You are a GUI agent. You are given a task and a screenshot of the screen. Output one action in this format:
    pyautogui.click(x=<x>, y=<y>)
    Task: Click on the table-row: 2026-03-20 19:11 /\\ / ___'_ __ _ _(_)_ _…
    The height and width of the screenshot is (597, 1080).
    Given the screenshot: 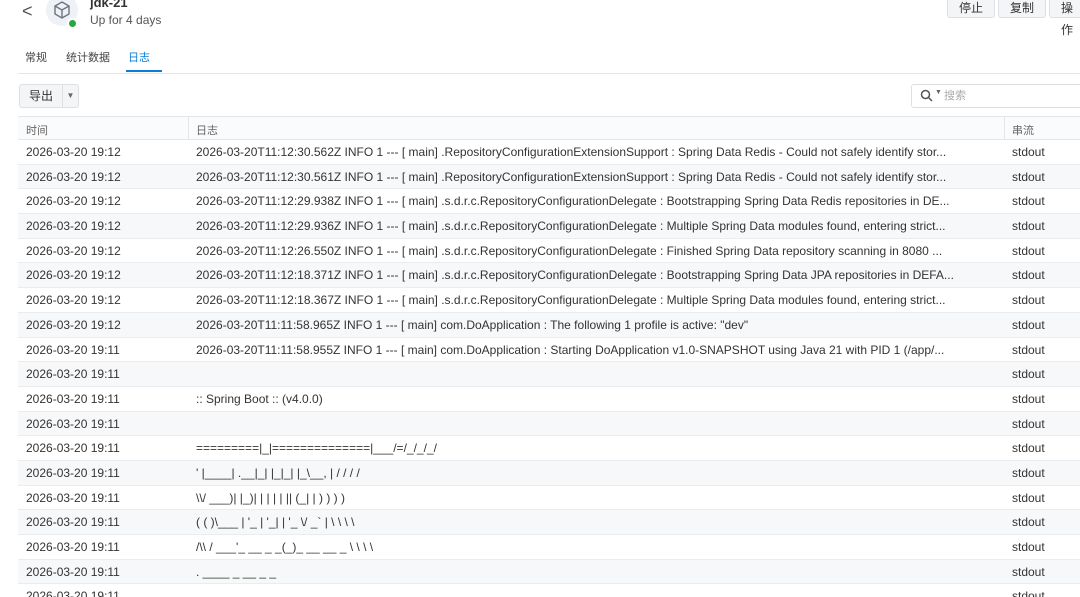 What is the action you would take?
    pyautogui.click(x=549, y=547)
    